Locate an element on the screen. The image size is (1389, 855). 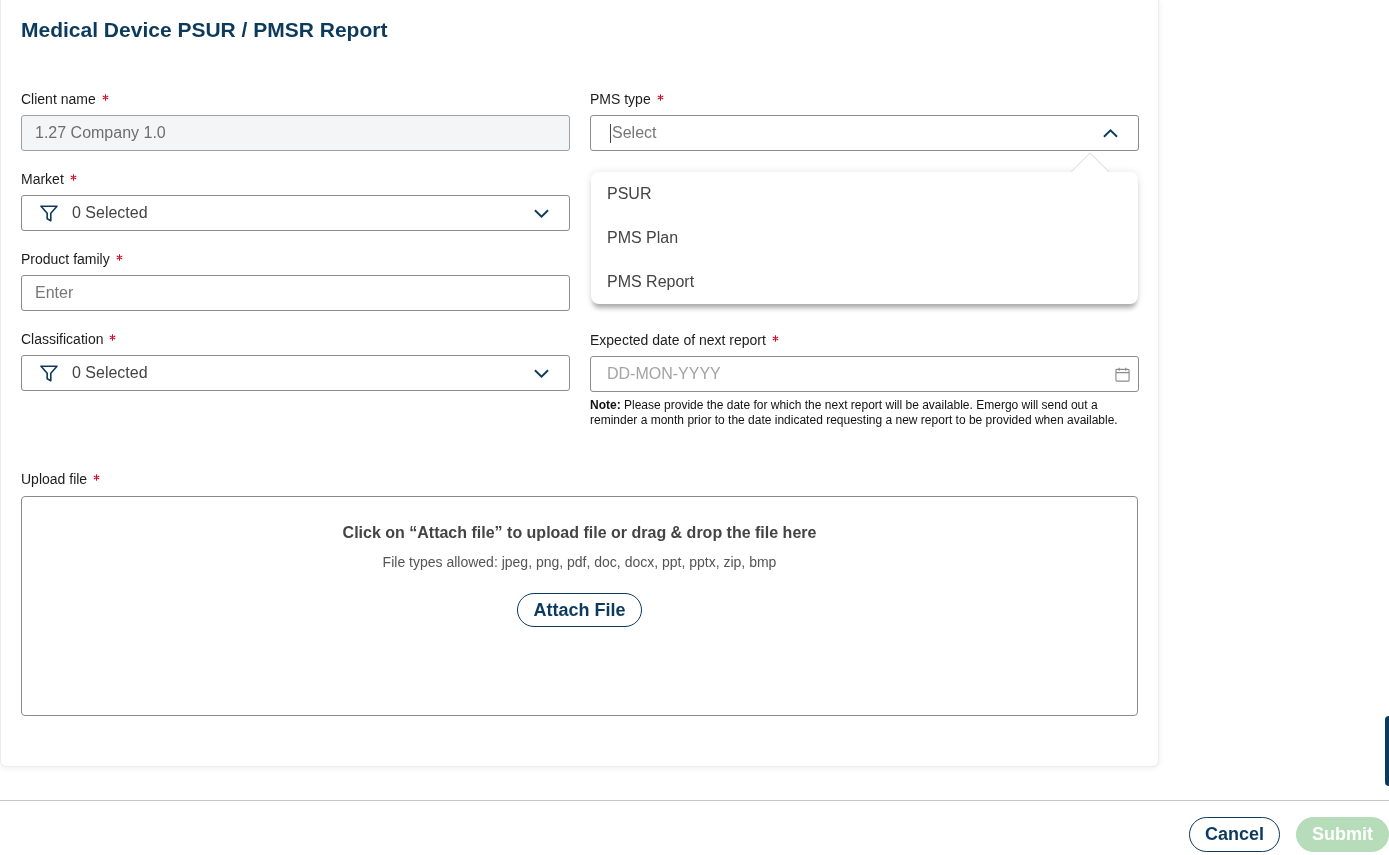
menu-pointer-icon is located at coordinates (1090, 162).